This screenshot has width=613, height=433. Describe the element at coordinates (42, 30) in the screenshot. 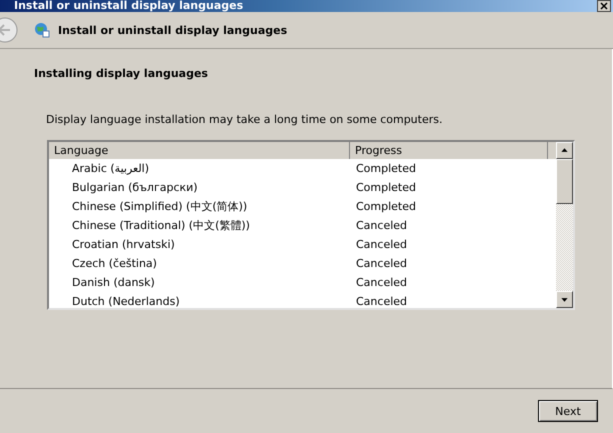

I see `globe-icon` at that location.